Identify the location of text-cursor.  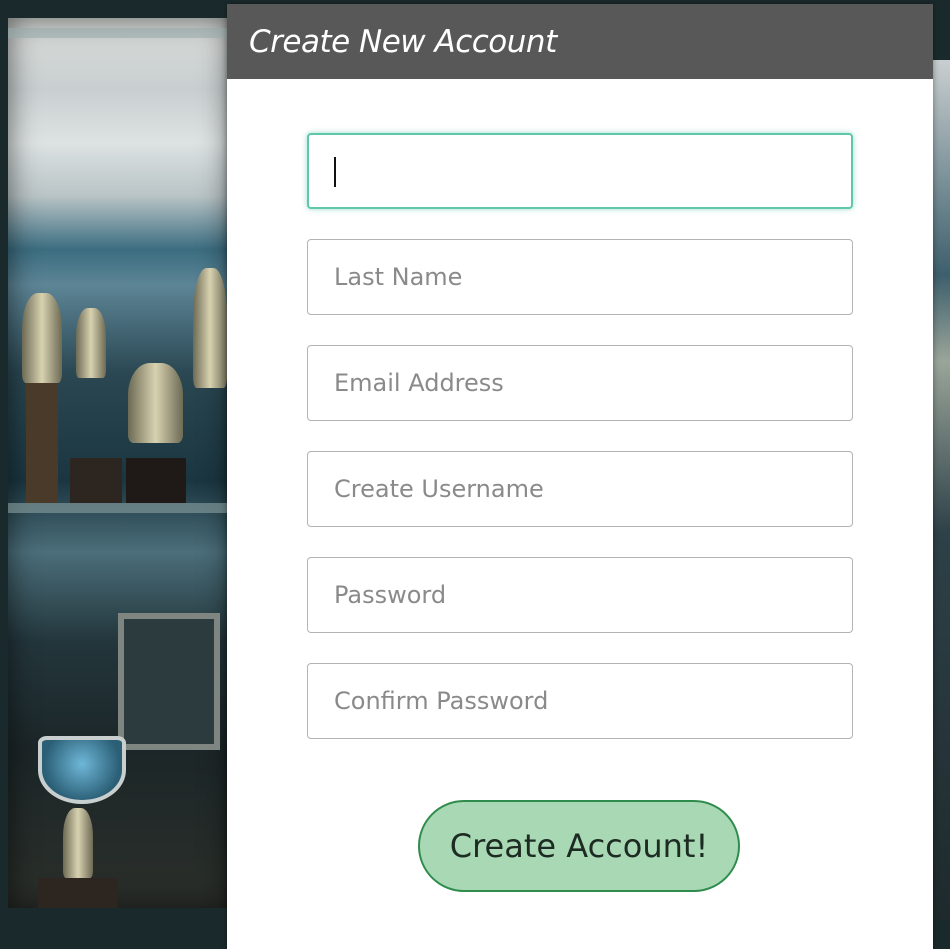
(335, 172).